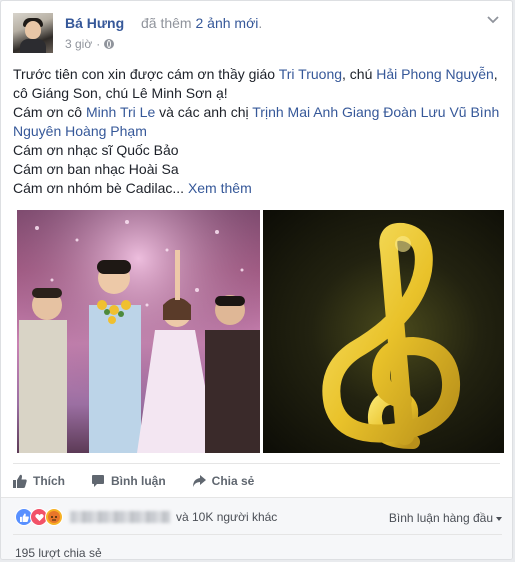 Image resolution: width=515 pixels, height=562 pixels. Describe the element at coordinates (220, 188) in the screenshot. I see `see-more-link: Xem thêm` at that location.